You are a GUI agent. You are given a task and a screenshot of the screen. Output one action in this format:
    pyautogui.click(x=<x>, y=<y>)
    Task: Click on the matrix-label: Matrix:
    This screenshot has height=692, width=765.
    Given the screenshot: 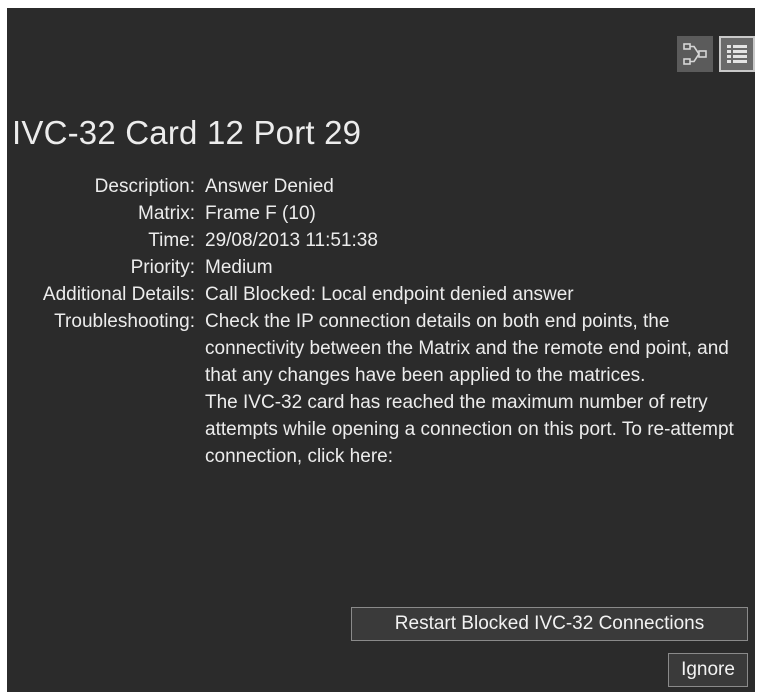 What is the action you would take?
    pyautogui.click(x=166, y=213)
    